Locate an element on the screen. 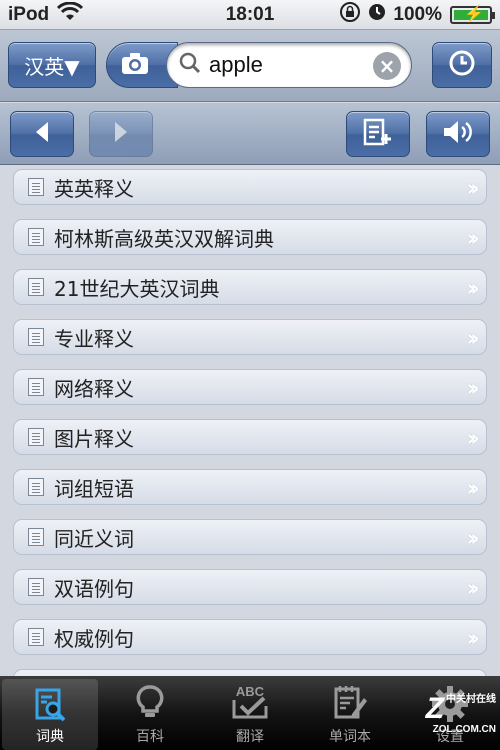  forward-button is located at coordinates (121, 134).